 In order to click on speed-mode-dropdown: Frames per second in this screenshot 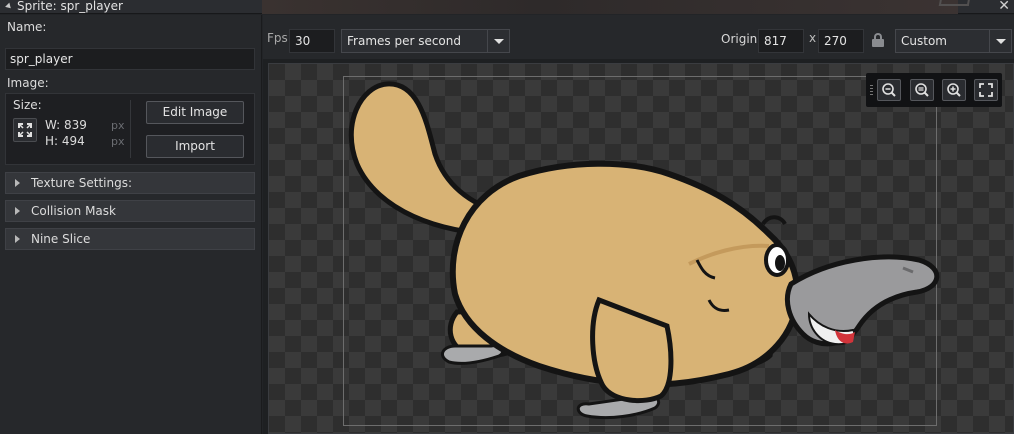, I will do `click(425, 41)`.